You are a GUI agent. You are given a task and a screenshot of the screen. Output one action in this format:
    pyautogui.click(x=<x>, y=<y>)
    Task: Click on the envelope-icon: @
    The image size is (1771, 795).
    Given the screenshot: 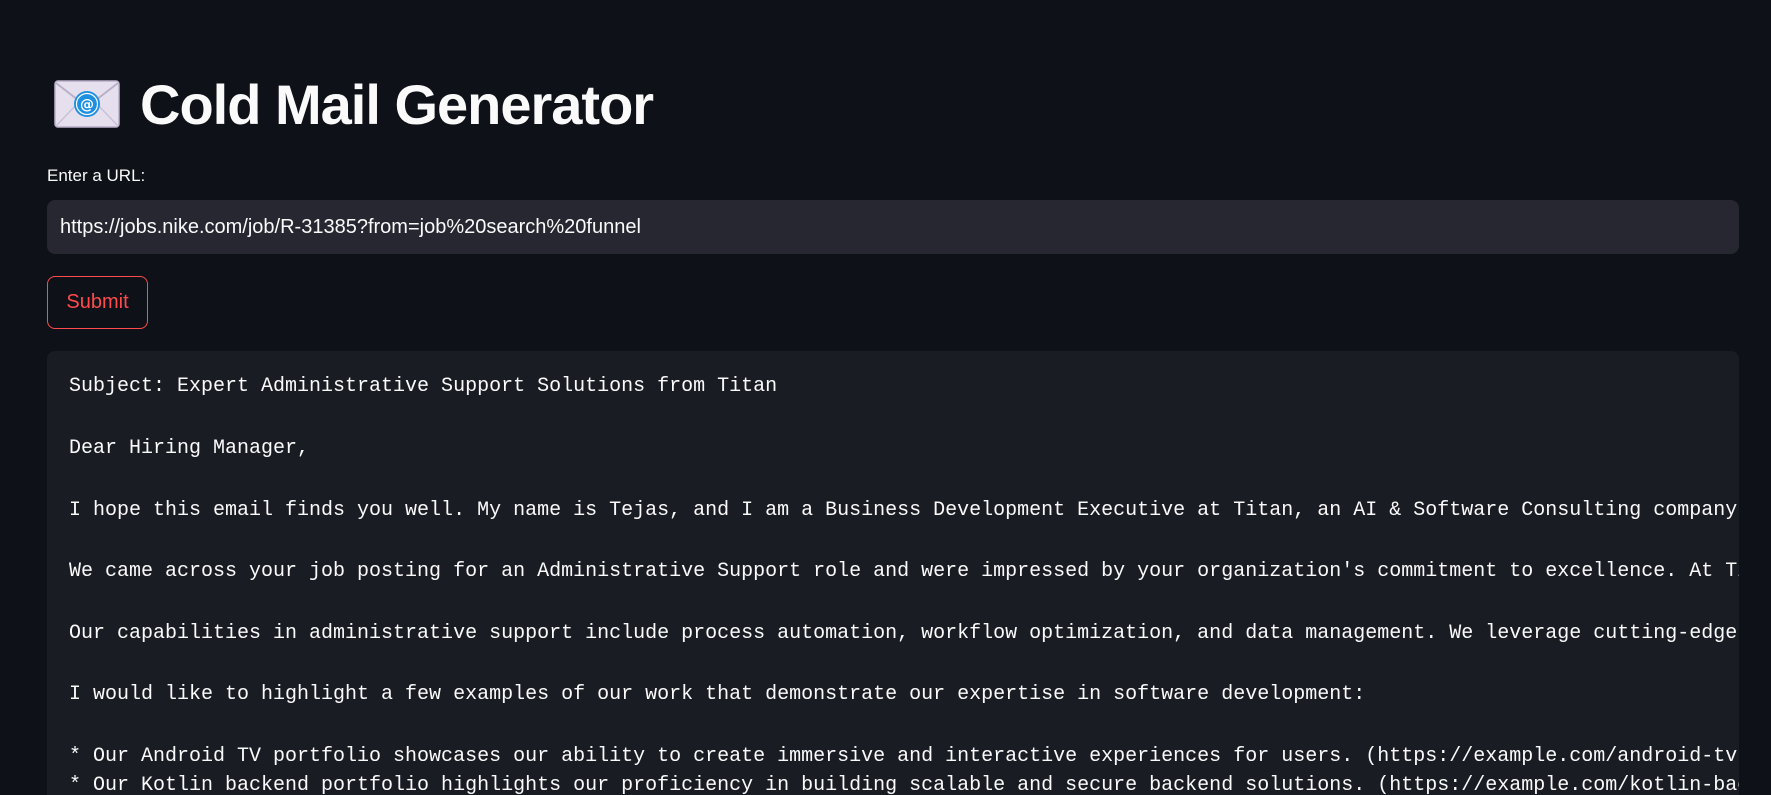 What is the action you would take?
    pyautogui.click(x=87, y=104)
    